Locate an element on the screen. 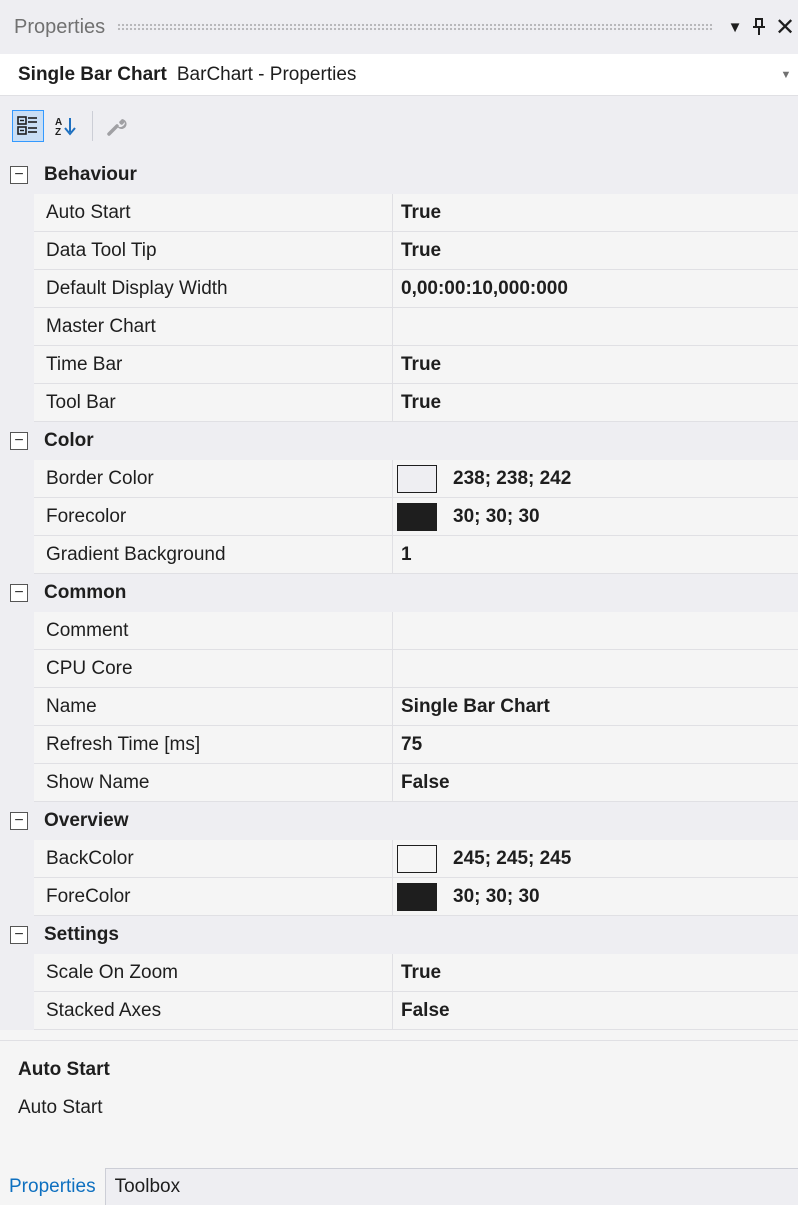 This screenshot has width=798, height=1205. category-common: − Common is located at coordinates (399, 593).